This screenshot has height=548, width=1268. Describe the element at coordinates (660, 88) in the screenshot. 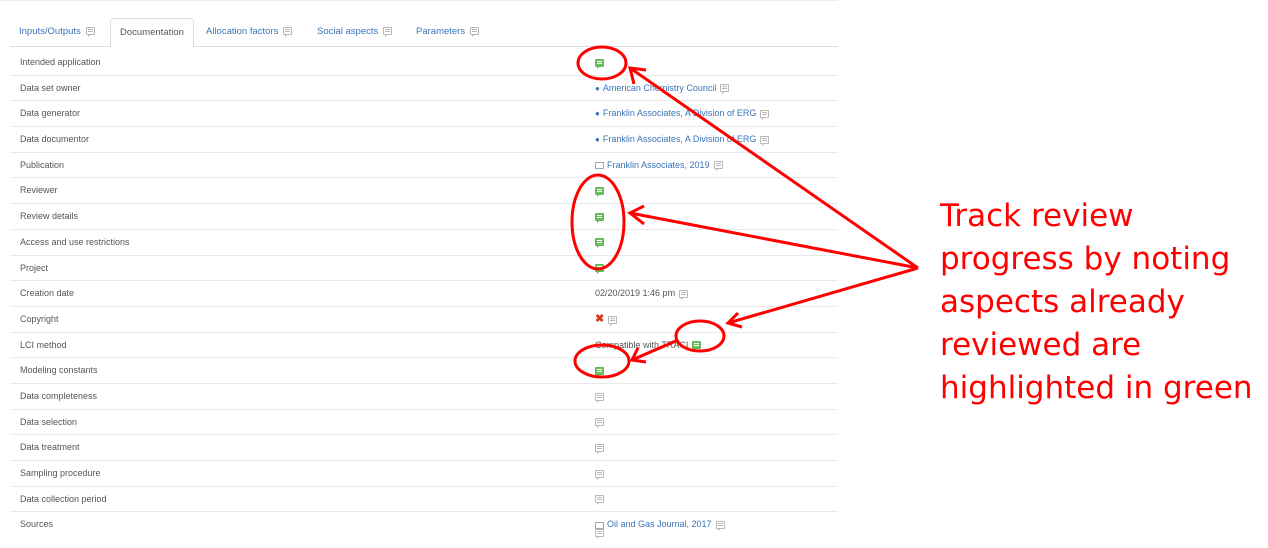

I see `field-value-link: American Chemistry Council` at that location.